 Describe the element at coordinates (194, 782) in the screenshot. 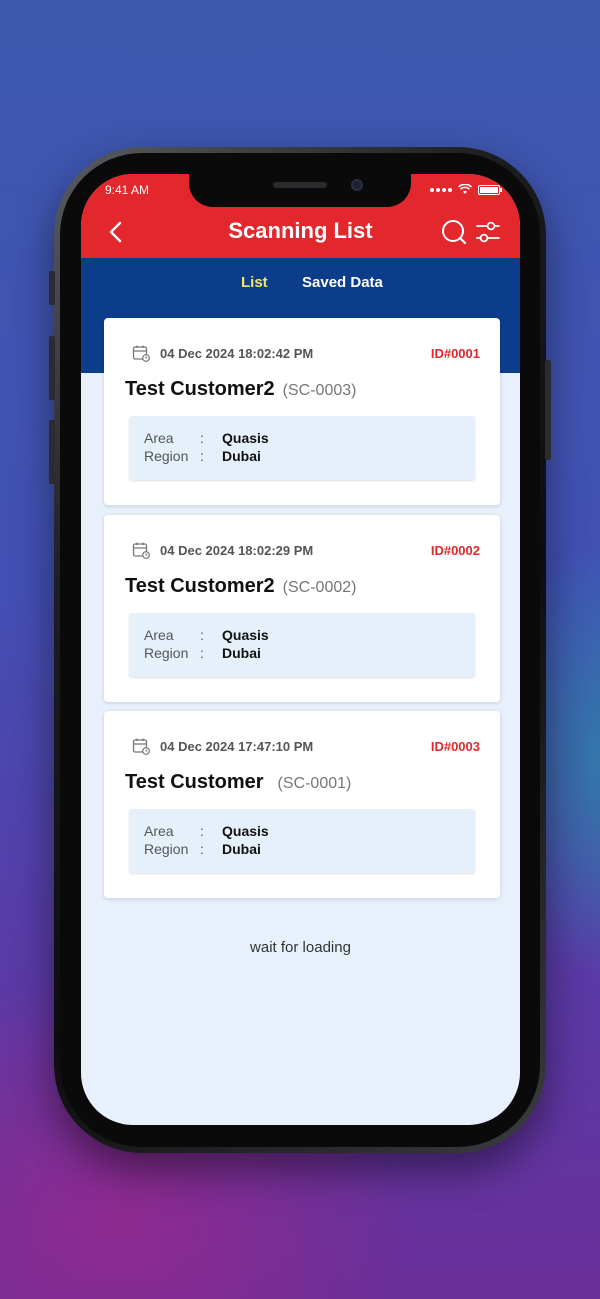

I see `customer-name: Test Customer` at that location.